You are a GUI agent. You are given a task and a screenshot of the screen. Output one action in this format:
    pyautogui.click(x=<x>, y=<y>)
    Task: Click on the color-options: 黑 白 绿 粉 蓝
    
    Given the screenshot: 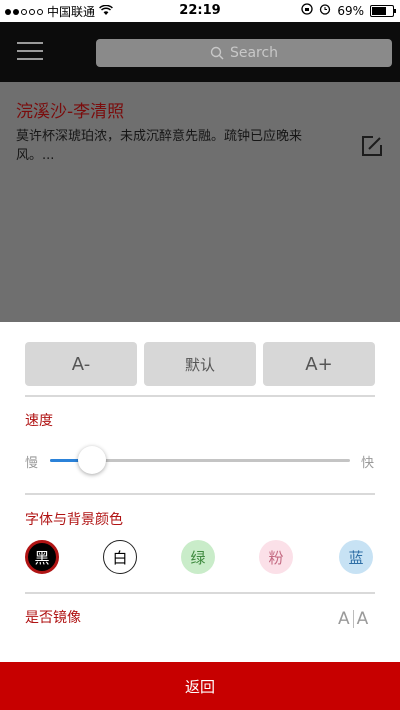 What is the action you would take?
    pyautogui.click(x=200, y=559)
    